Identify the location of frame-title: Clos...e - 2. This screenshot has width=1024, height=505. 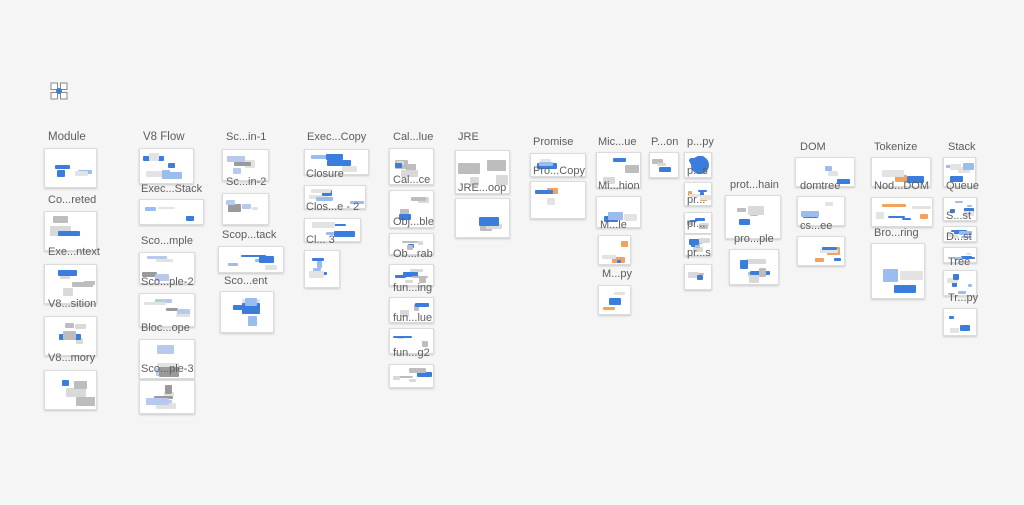
(332, 207).